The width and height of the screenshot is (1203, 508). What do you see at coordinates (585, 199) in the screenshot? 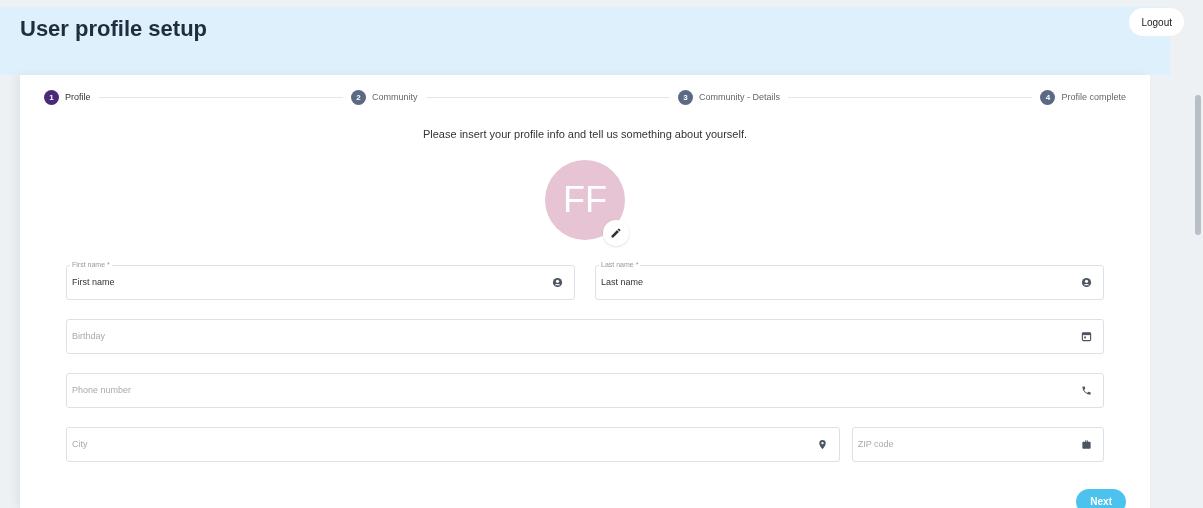
I see `avatar-initials: FF` at bounding box center [585, 199].